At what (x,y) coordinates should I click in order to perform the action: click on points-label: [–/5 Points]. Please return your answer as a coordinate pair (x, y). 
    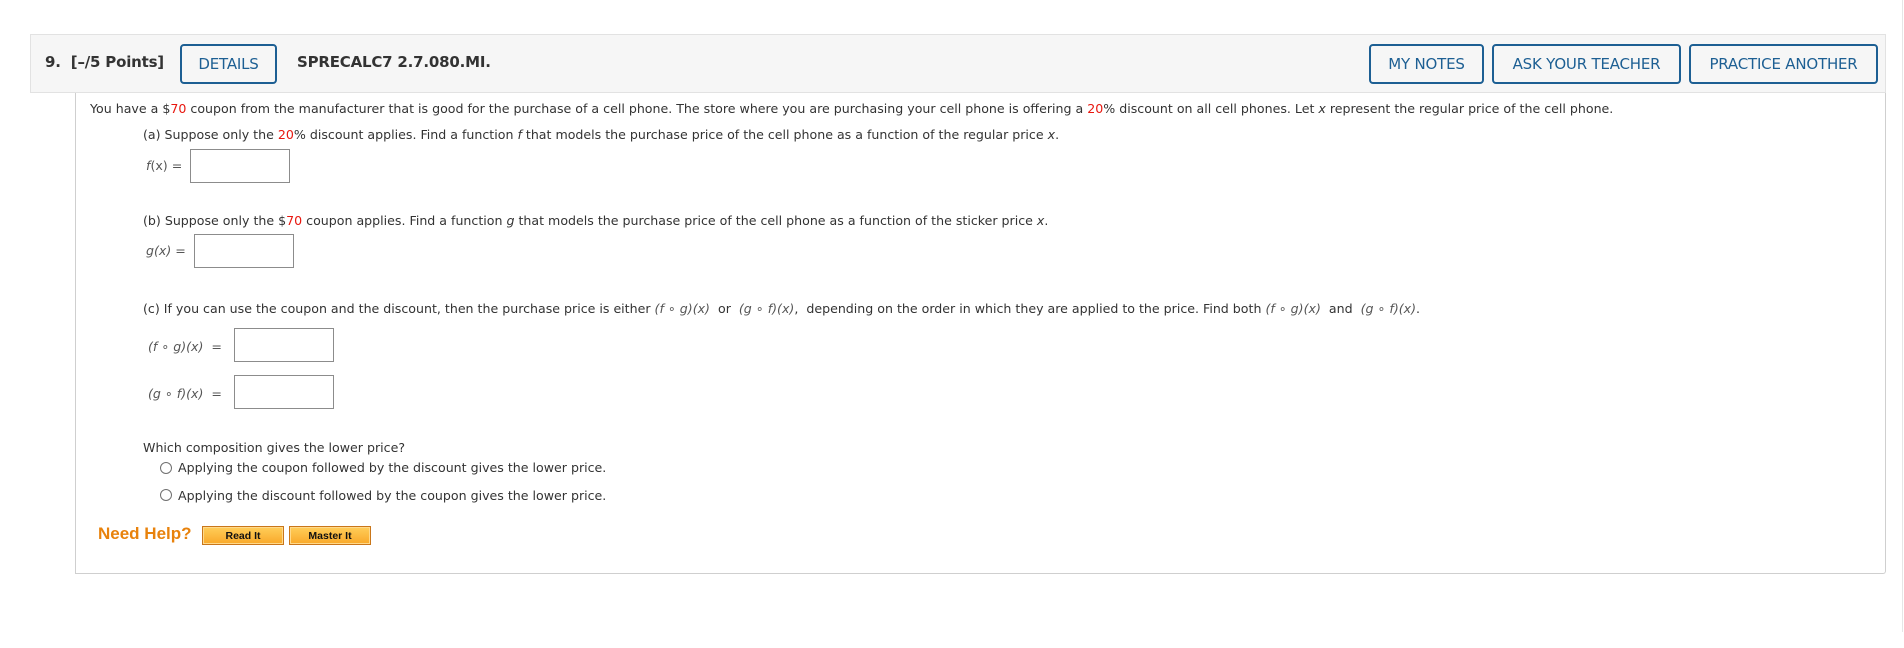
    Looking at the image, I should click on (117, 62).